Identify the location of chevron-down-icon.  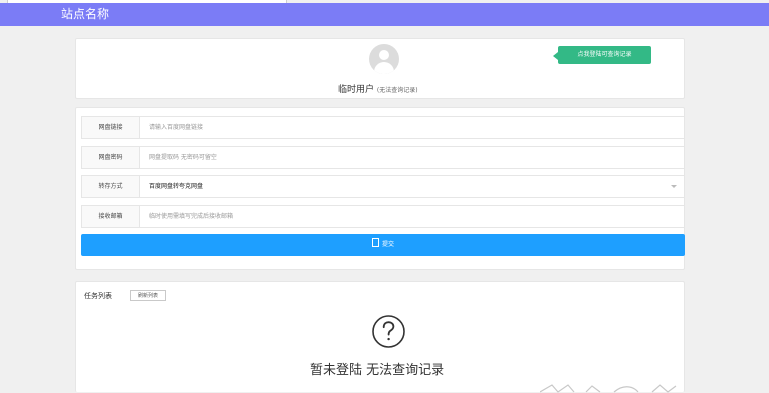
(674, 186).